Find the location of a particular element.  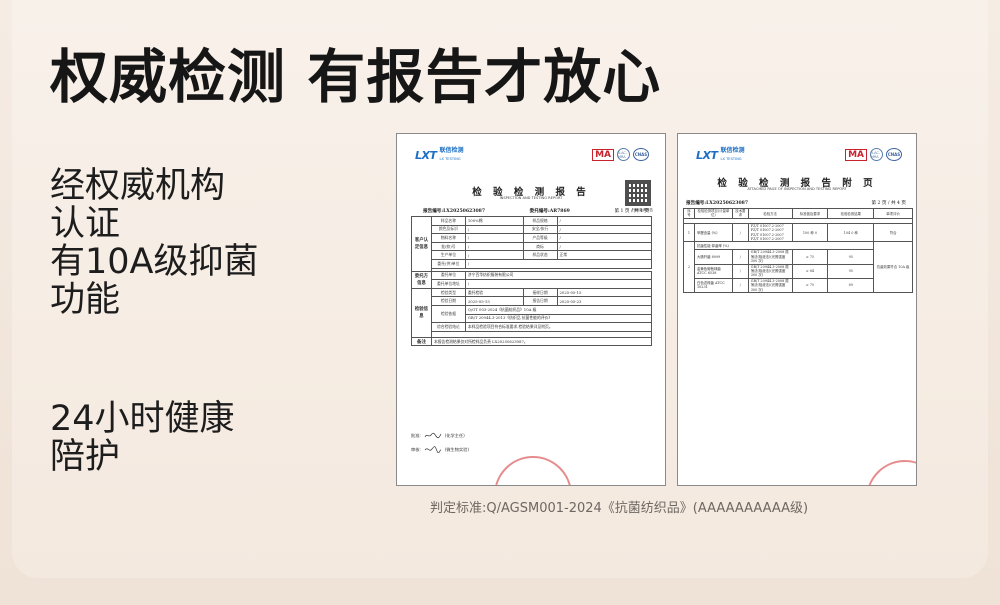

table-row: 颜色及标识 / 安全/执行 / is located at coordinates (532, 229).